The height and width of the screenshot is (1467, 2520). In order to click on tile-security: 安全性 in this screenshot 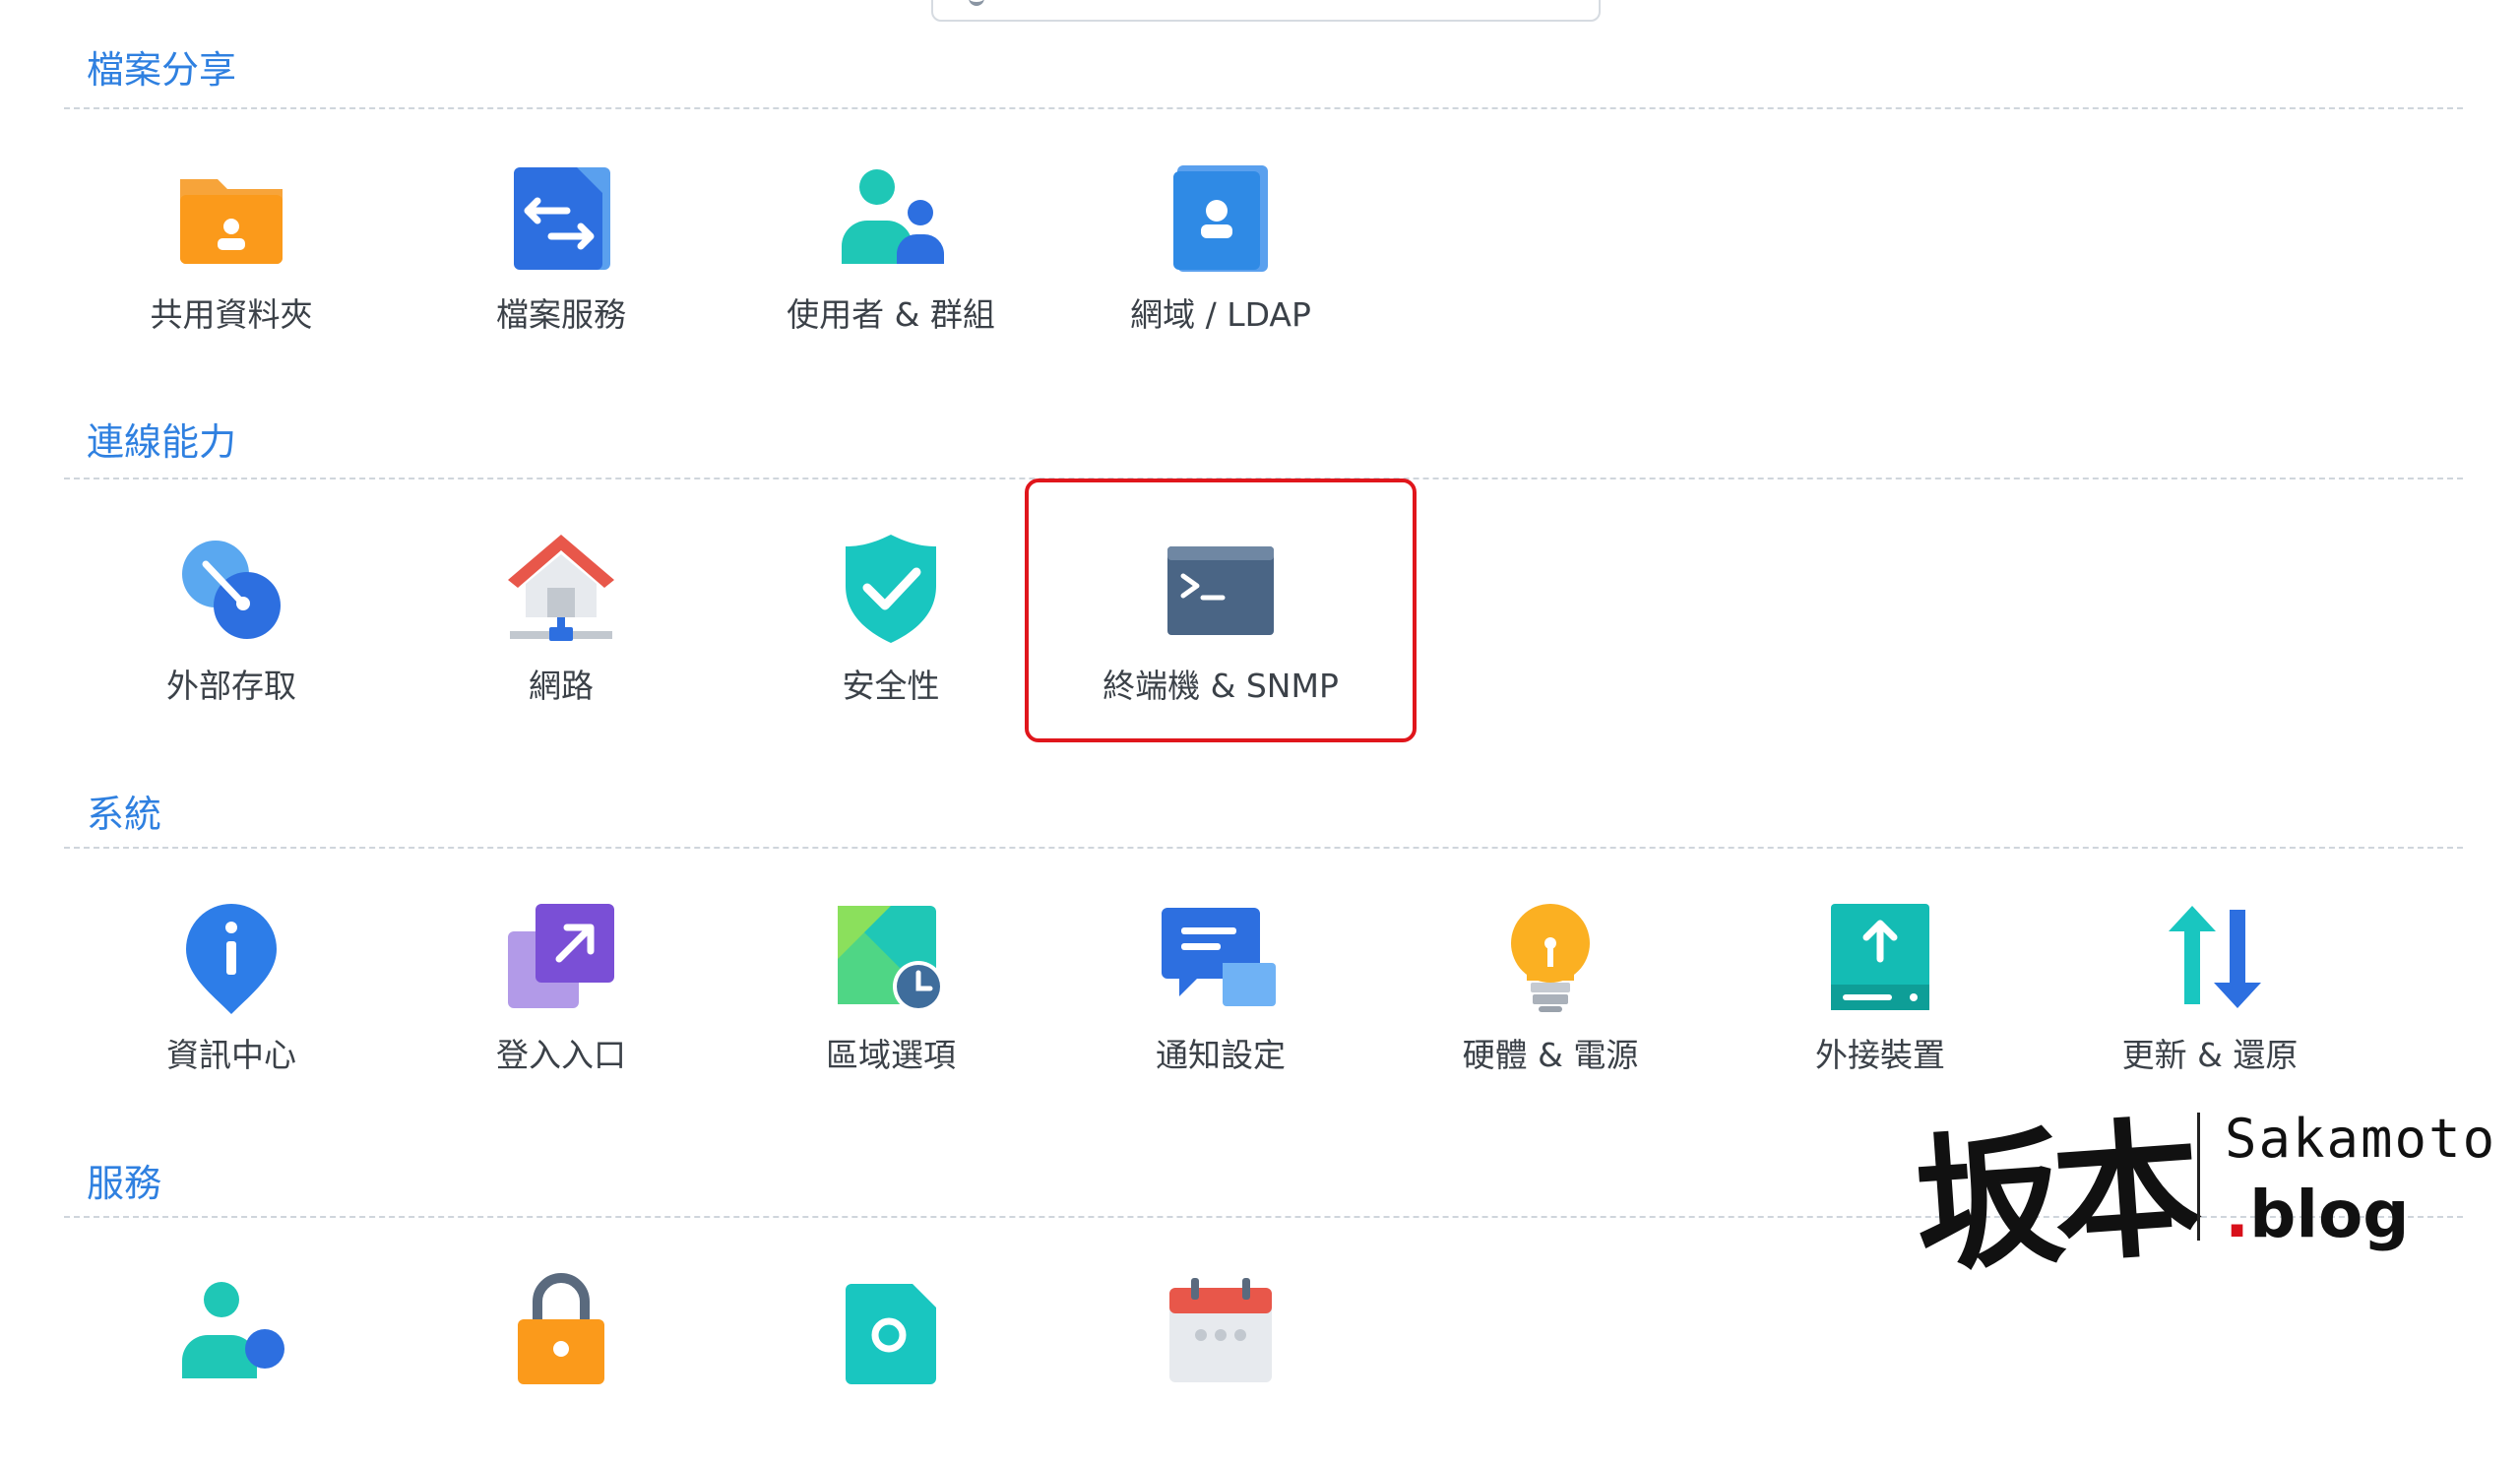, I will do `click(890, 607)`.